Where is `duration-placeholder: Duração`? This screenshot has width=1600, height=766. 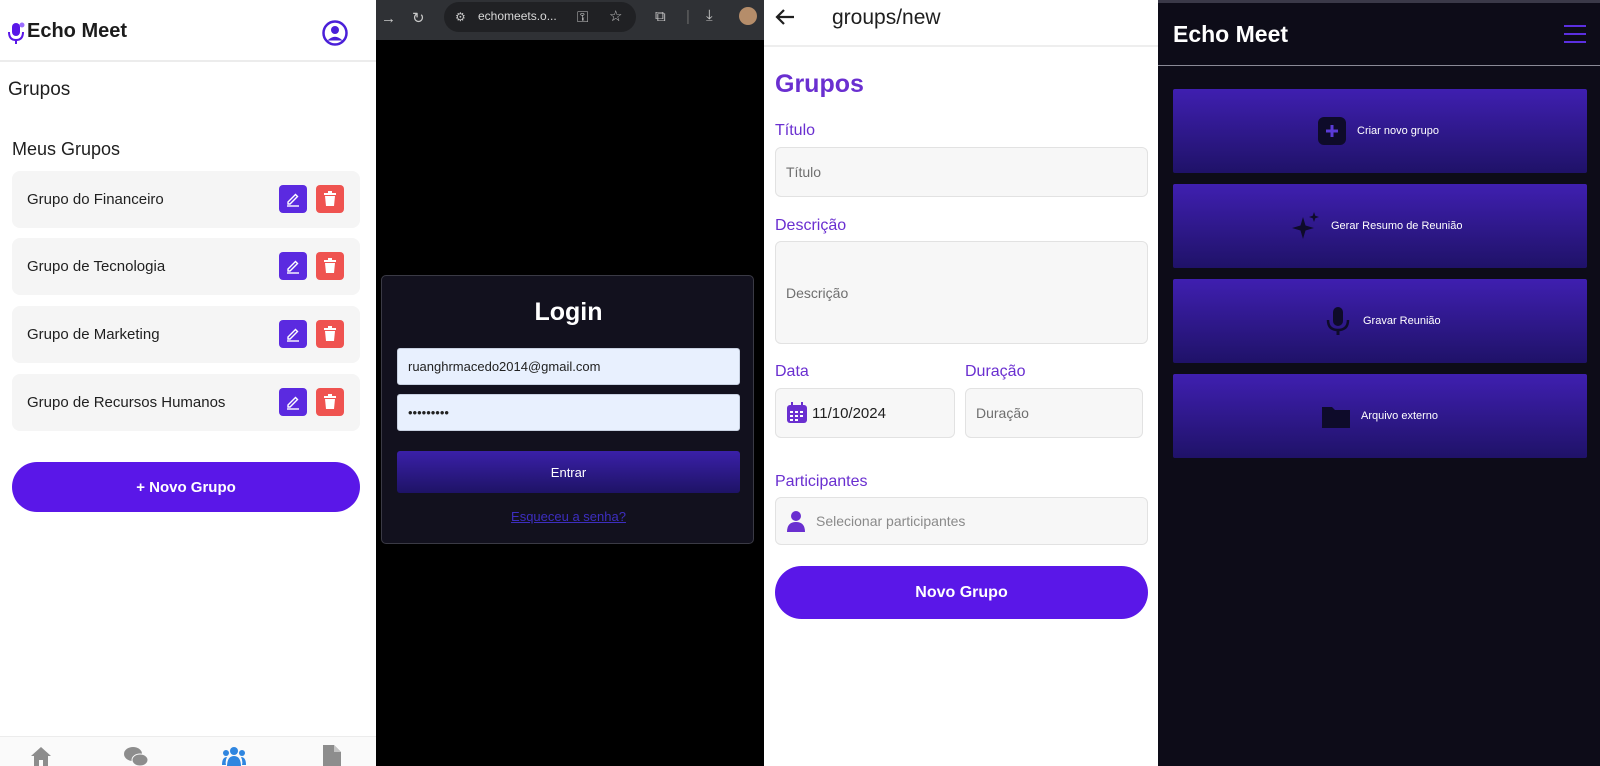 duration-placeholder: Duração is located at coordinates (1002, 413).